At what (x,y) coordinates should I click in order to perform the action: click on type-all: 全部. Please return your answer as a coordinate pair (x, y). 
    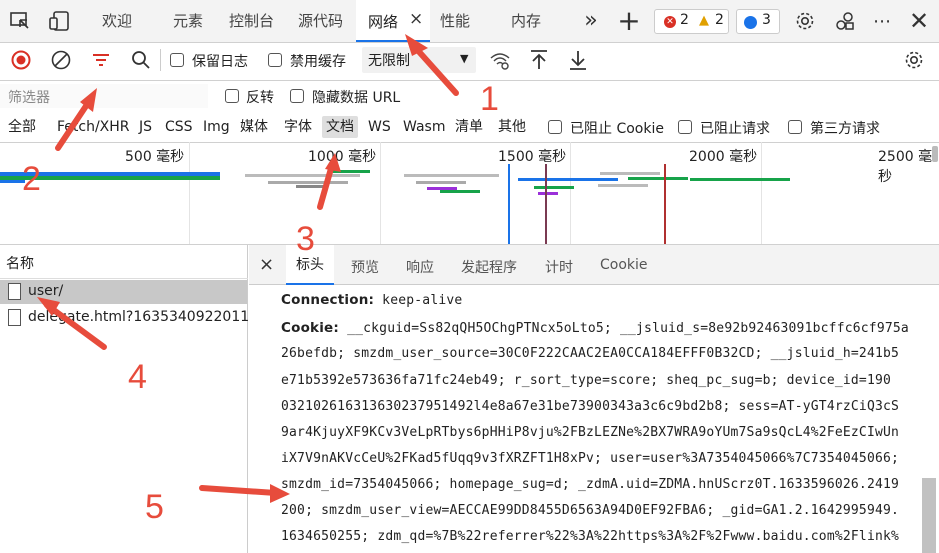
    Looking at the image, I should click on (22, 127).